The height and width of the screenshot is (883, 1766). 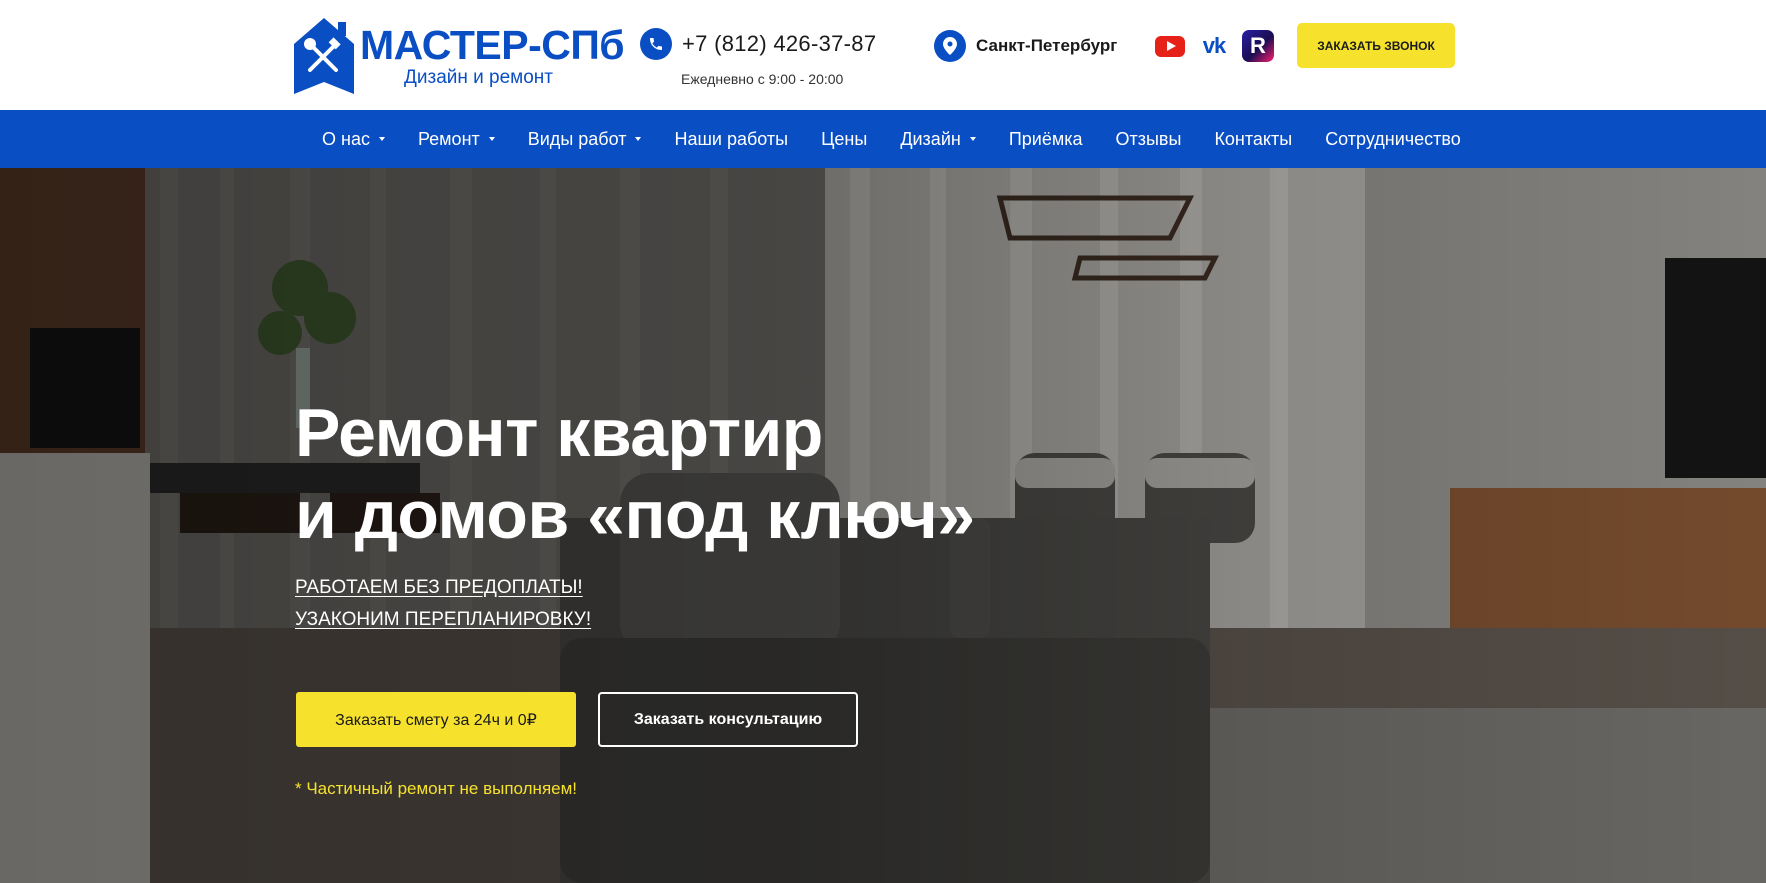 What do you see at coordinates (731, 139) in the screenshot?
I see `nav-item-portfolio: Наши работы` at bounding box center [731, 139].